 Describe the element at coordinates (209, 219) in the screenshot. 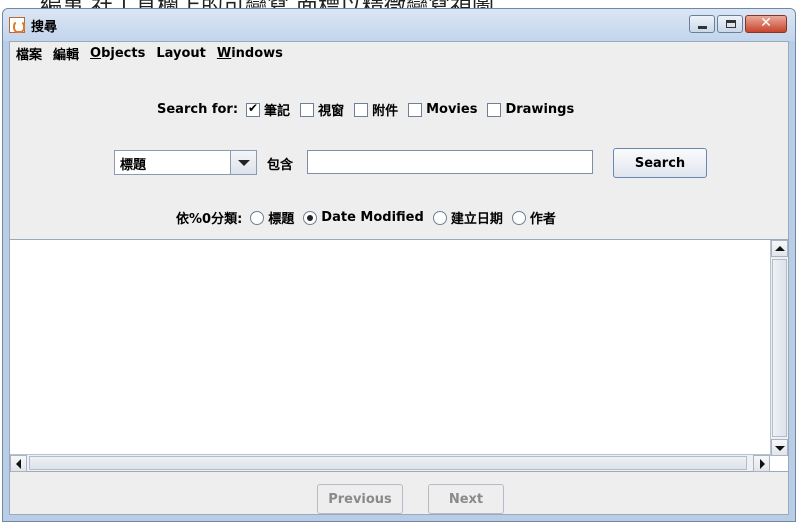

I see `sort-label: 依%0分類:` at that location.